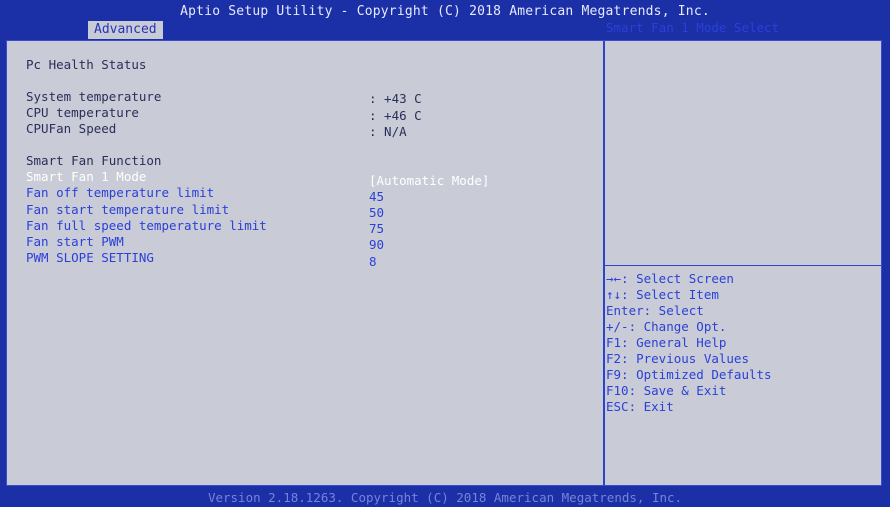 Image resolution: width=890 pixels, height=507 pixels. What do you see at coordinates (395, 98) in the screenshot?
I see `status-value-system-temp: : +43 C` at bounding box center [395, 98].